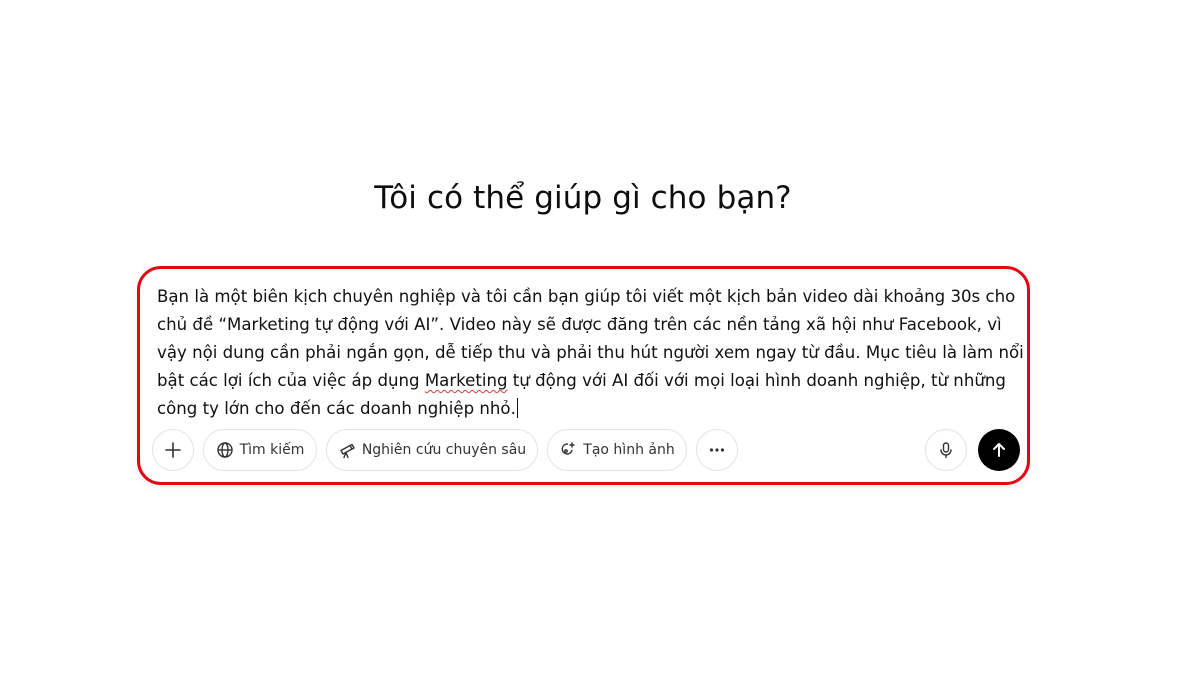 This screenshot has height=675, width=1200. I want to click on prompt-line-4-start: bật các lợi ích của việc áp dụng, so click(291, 380).